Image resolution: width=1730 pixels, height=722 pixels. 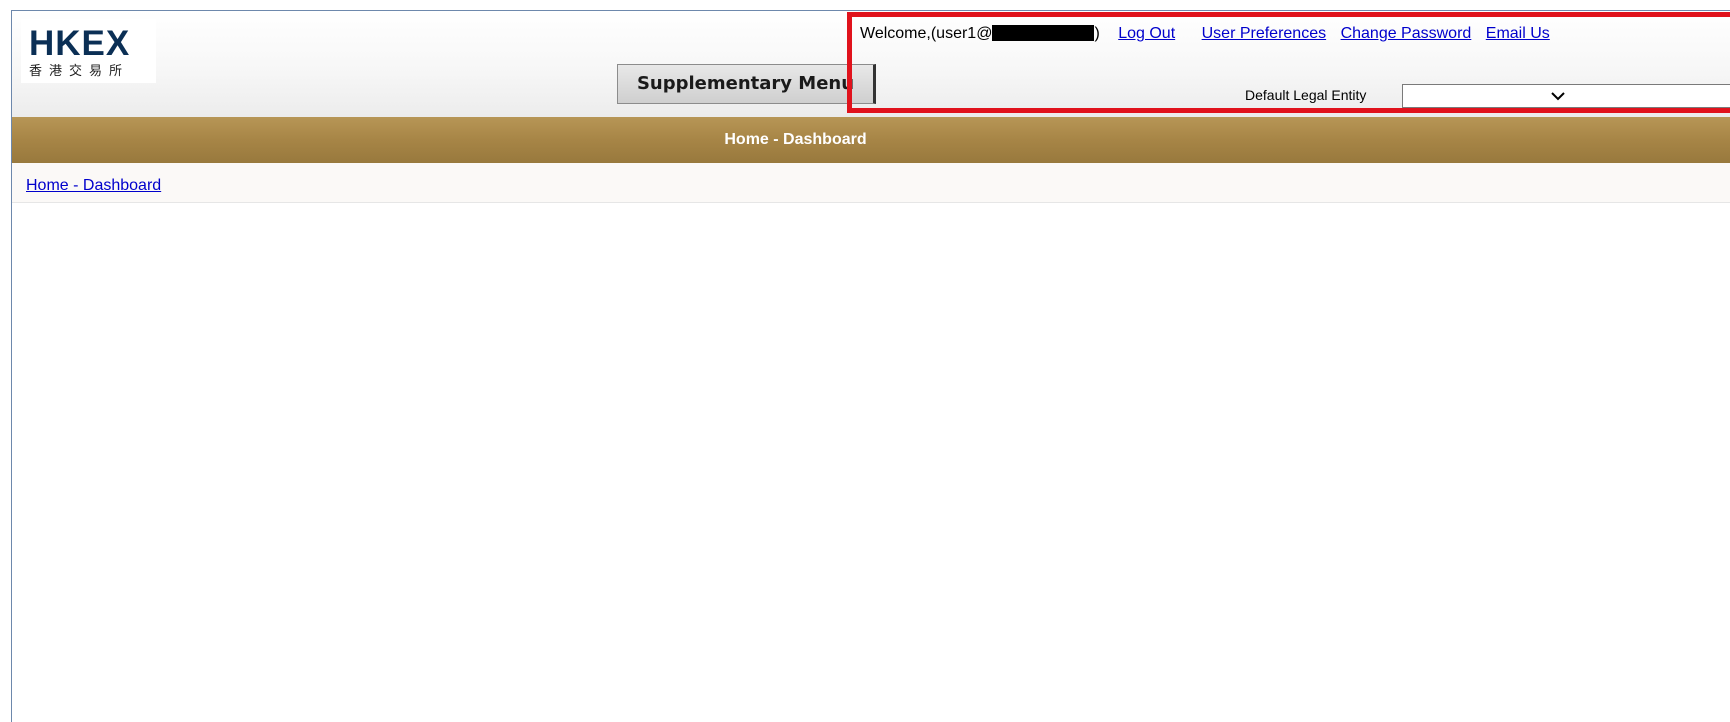 I want to click on supplementary-menu-button: Supplementary Menu, so click(x=746, y=84).